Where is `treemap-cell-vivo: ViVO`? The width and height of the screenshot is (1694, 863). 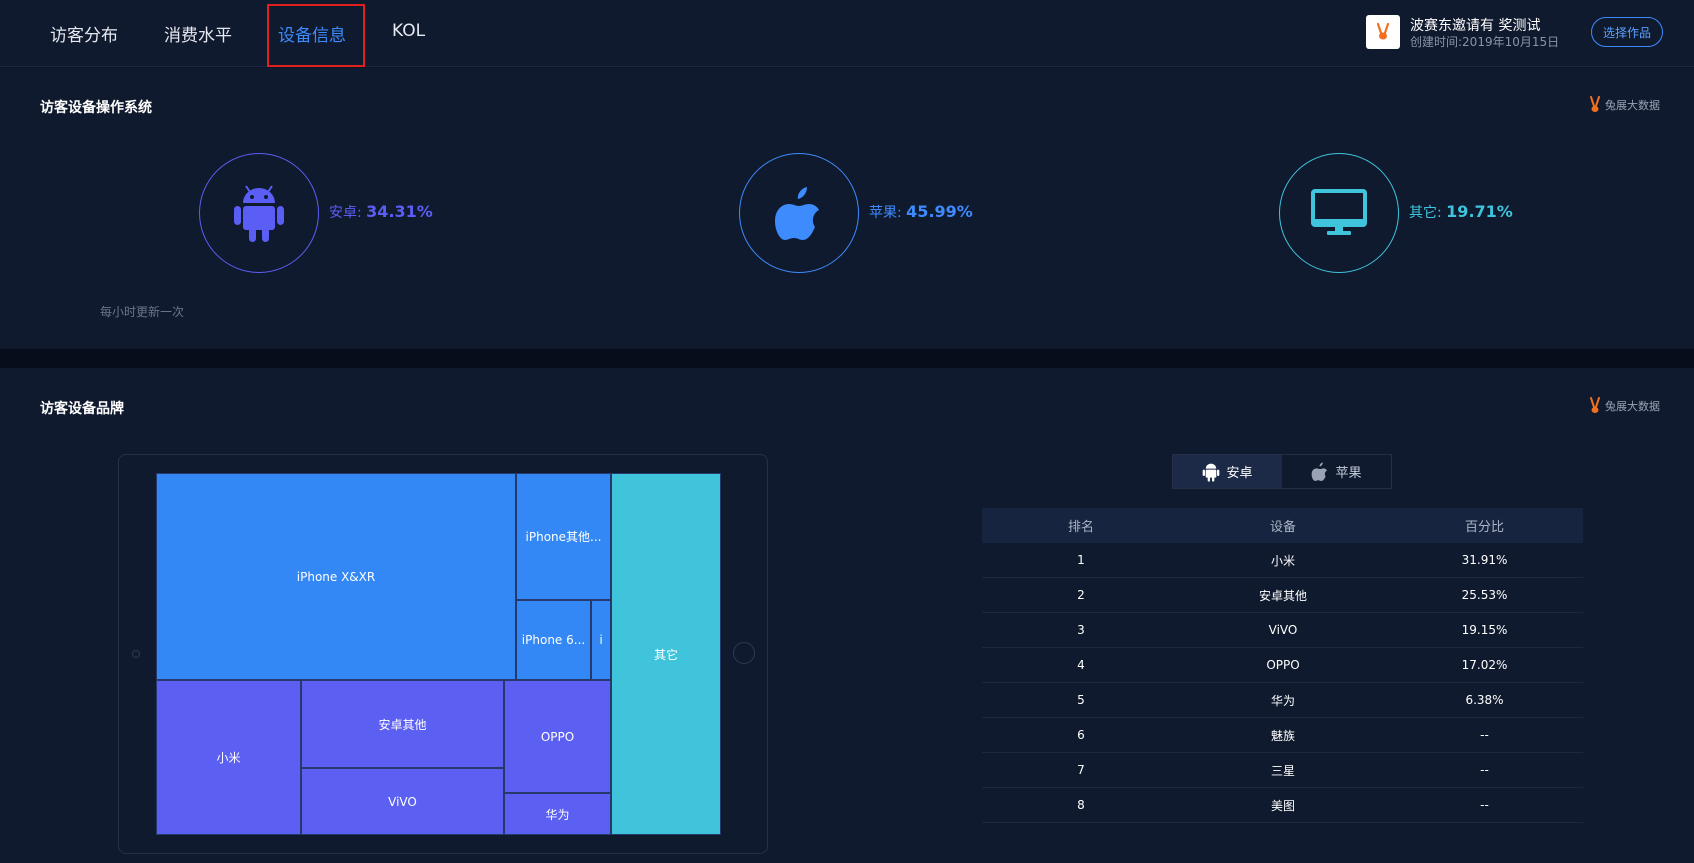
treemap-cell-vivo: ViVO is located at coordinates (402, 801).